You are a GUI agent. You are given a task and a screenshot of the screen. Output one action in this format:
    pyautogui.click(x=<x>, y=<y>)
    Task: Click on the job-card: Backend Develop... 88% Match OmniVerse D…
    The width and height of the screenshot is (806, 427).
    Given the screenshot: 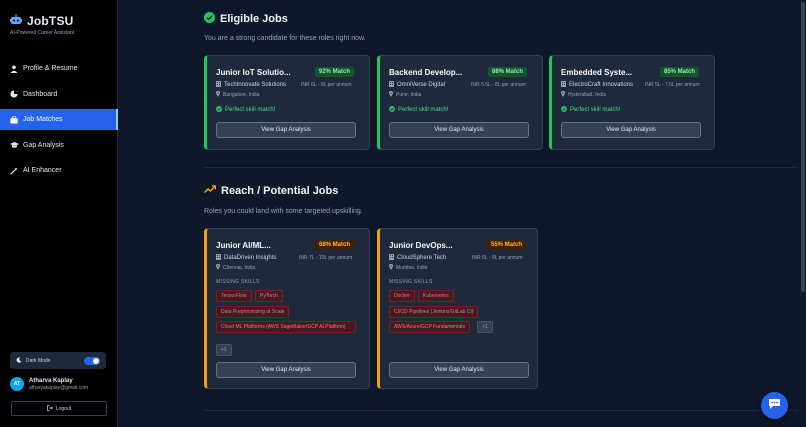 What is the action you would take?
    pyautogui.click(x=460, y=102)
    